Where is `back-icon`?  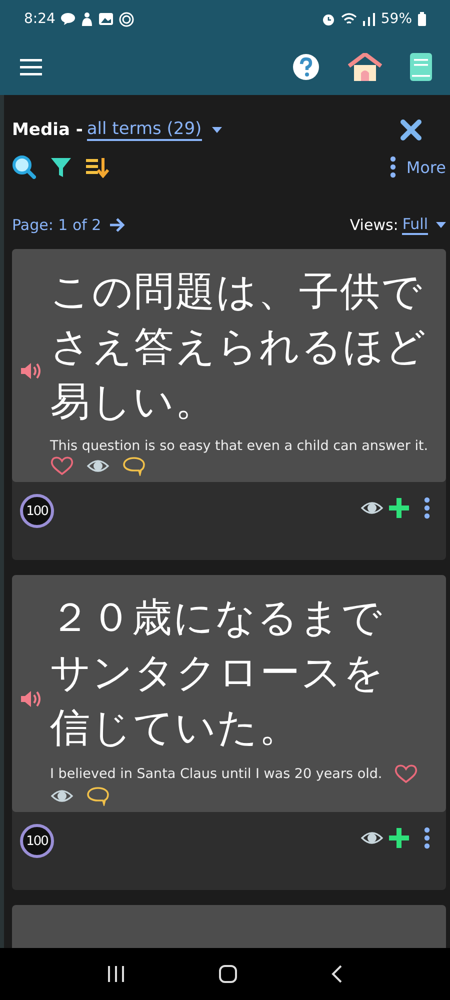
back-icon is located at coordinates (337, 974).